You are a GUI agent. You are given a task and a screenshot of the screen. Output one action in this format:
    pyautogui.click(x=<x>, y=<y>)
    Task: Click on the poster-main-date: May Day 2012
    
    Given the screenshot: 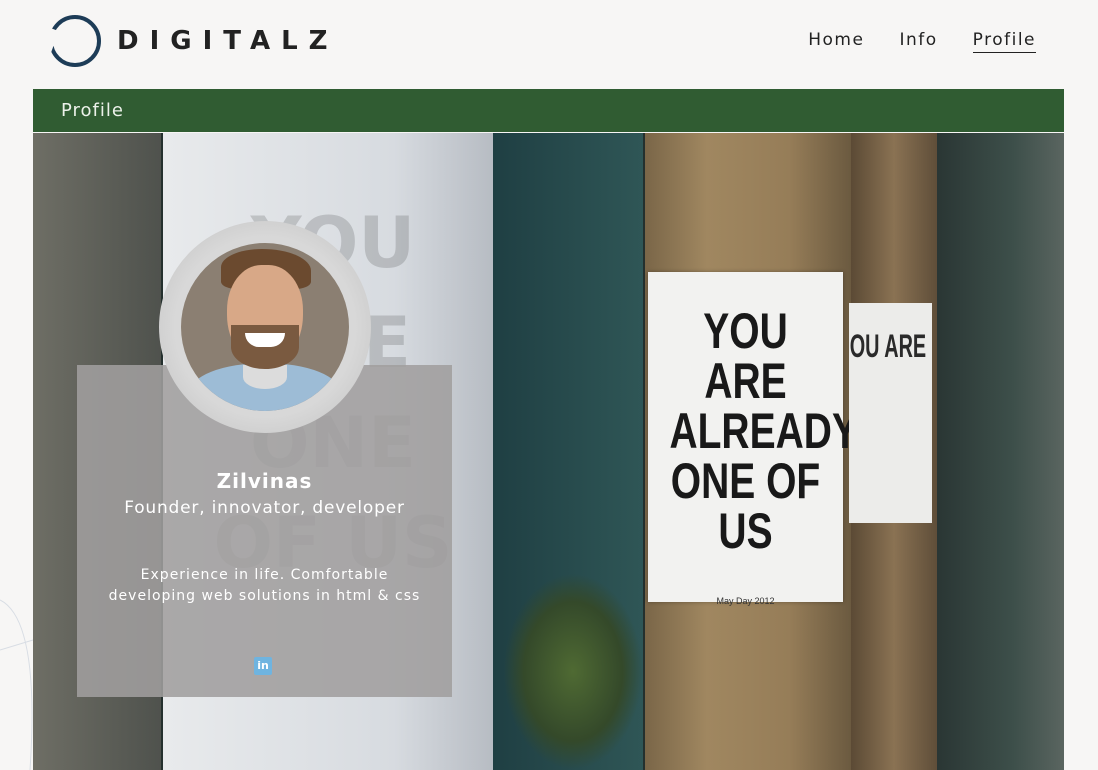 What is the action you would take?
    pyautogui.click(x=745, y=601)
    